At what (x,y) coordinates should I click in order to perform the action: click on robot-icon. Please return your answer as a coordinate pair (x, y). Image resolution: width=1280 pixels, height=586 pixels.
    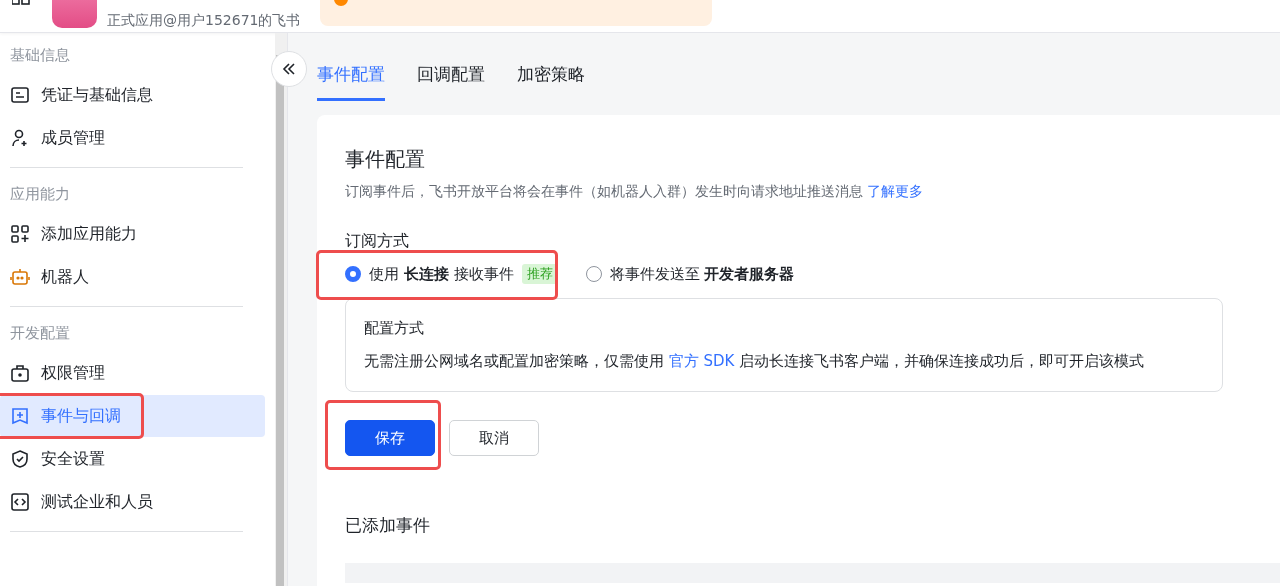
    Looking at the image, I should click on (20, 277).